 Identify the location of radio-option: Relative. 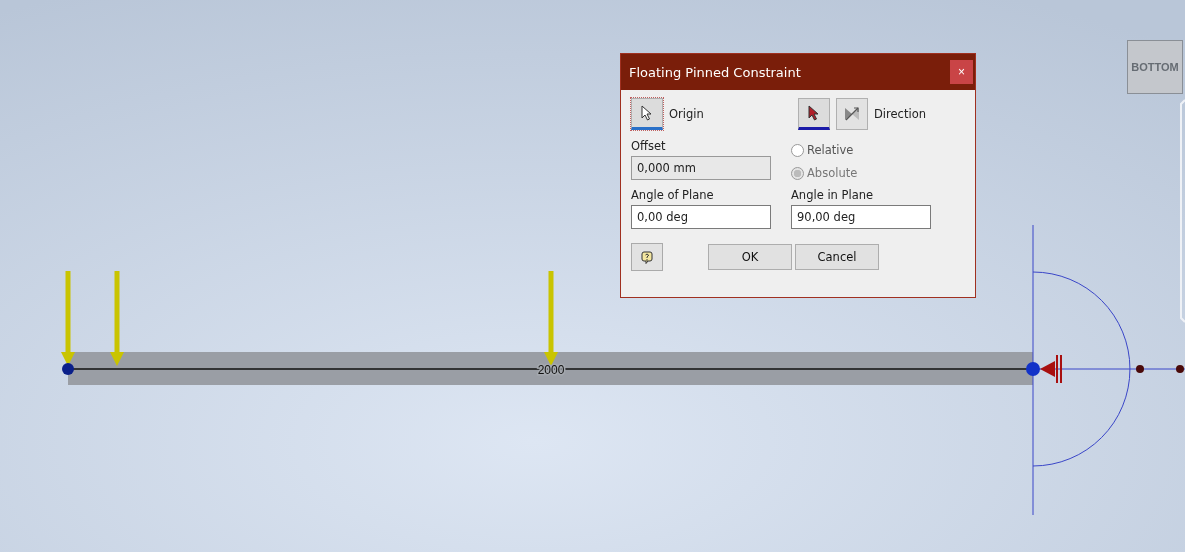
(862, 150).